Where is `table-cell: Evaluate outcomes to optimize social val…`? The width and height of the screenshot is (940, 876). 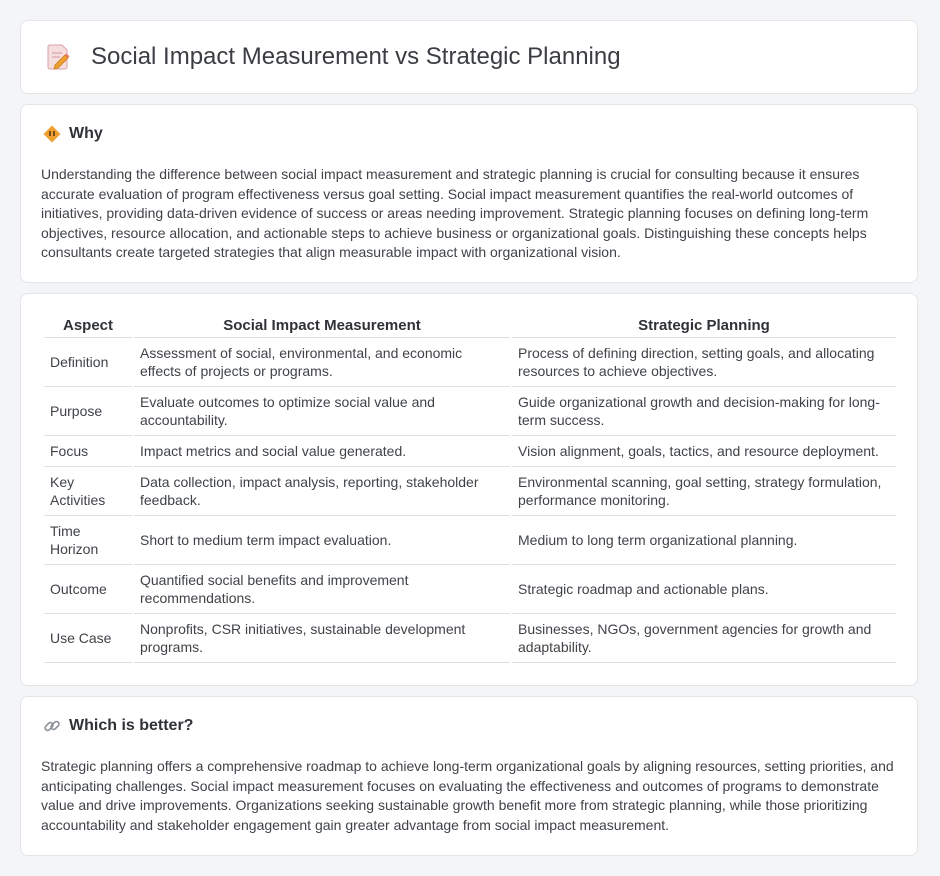 table-cell: Evaluate outcomes to optimize social val… is located at coordinates (322, 411).